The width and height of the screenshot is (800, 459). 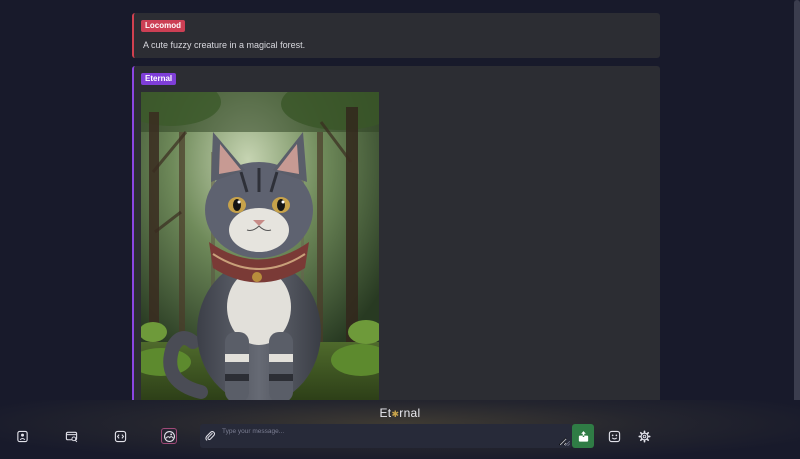 I want to click on send-button, so click(x=583, y=436).